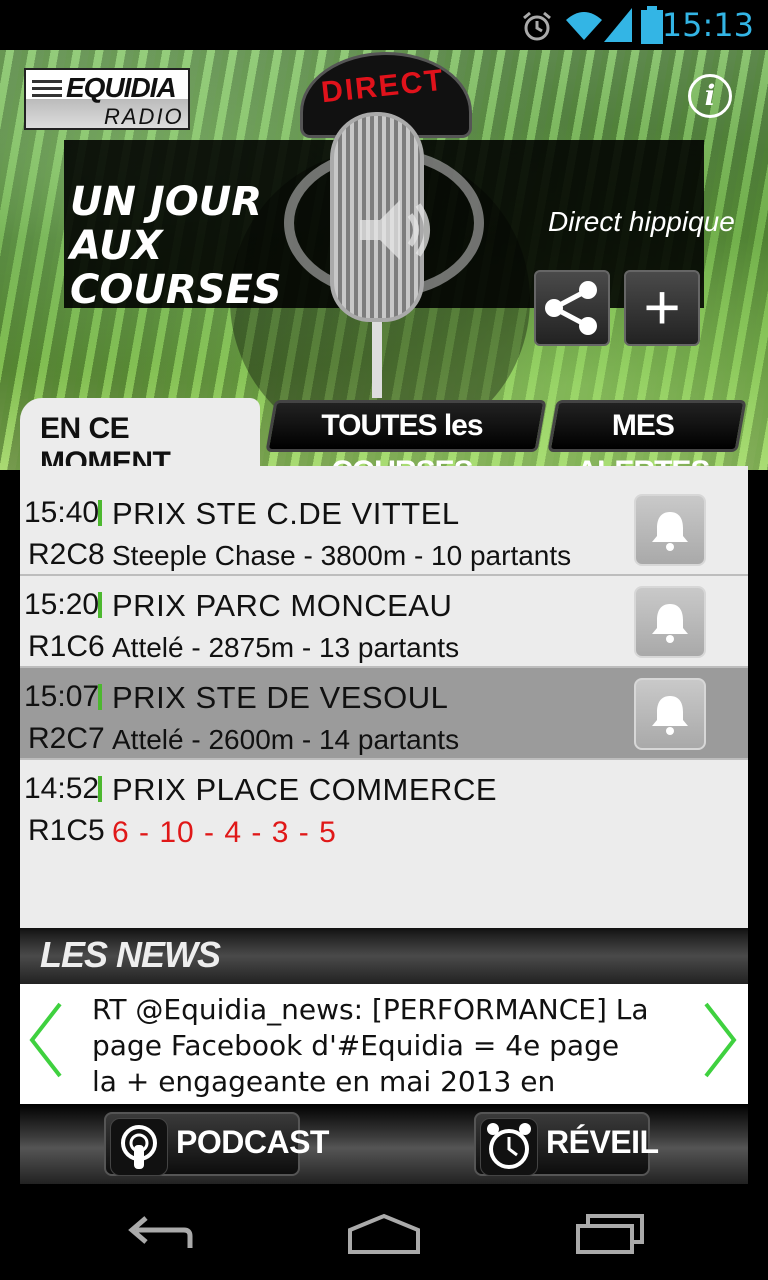 The height and width of the screenshot is (1280, 768). Describe the element at coordinates (618, 25) in the screenshot. I see `signal-icon` at that location.